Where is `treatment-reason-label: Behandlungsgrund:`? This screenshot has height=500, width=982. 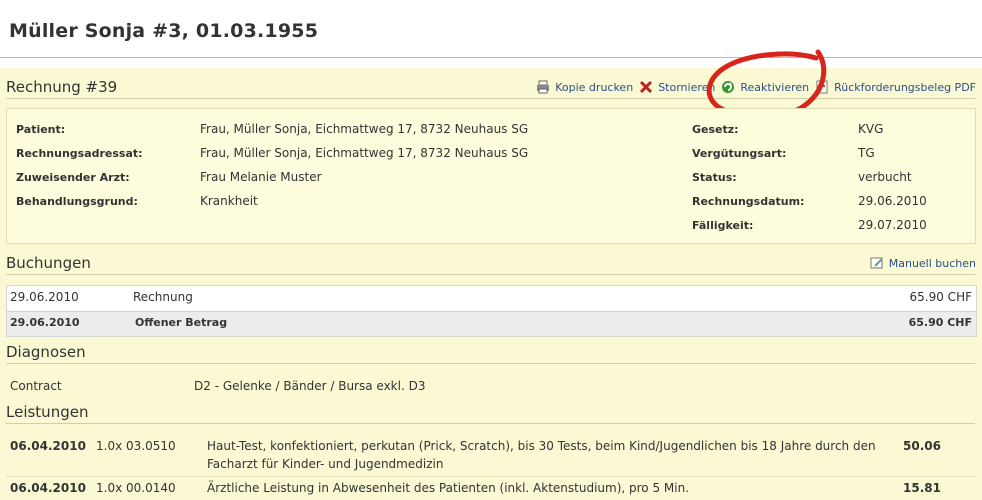
treatment-reason-label: Behandlungsgrund: is located at coordinates (77, 201).